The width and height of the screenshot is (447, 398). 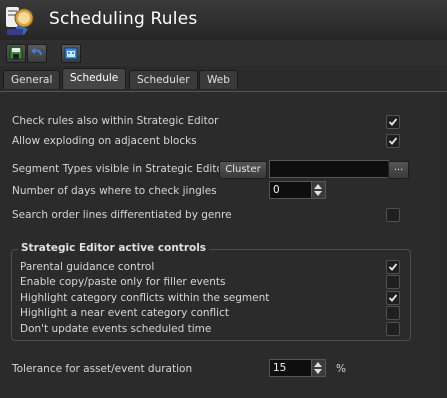 I want to click on calendar-icon, so click(x=71, y=53).